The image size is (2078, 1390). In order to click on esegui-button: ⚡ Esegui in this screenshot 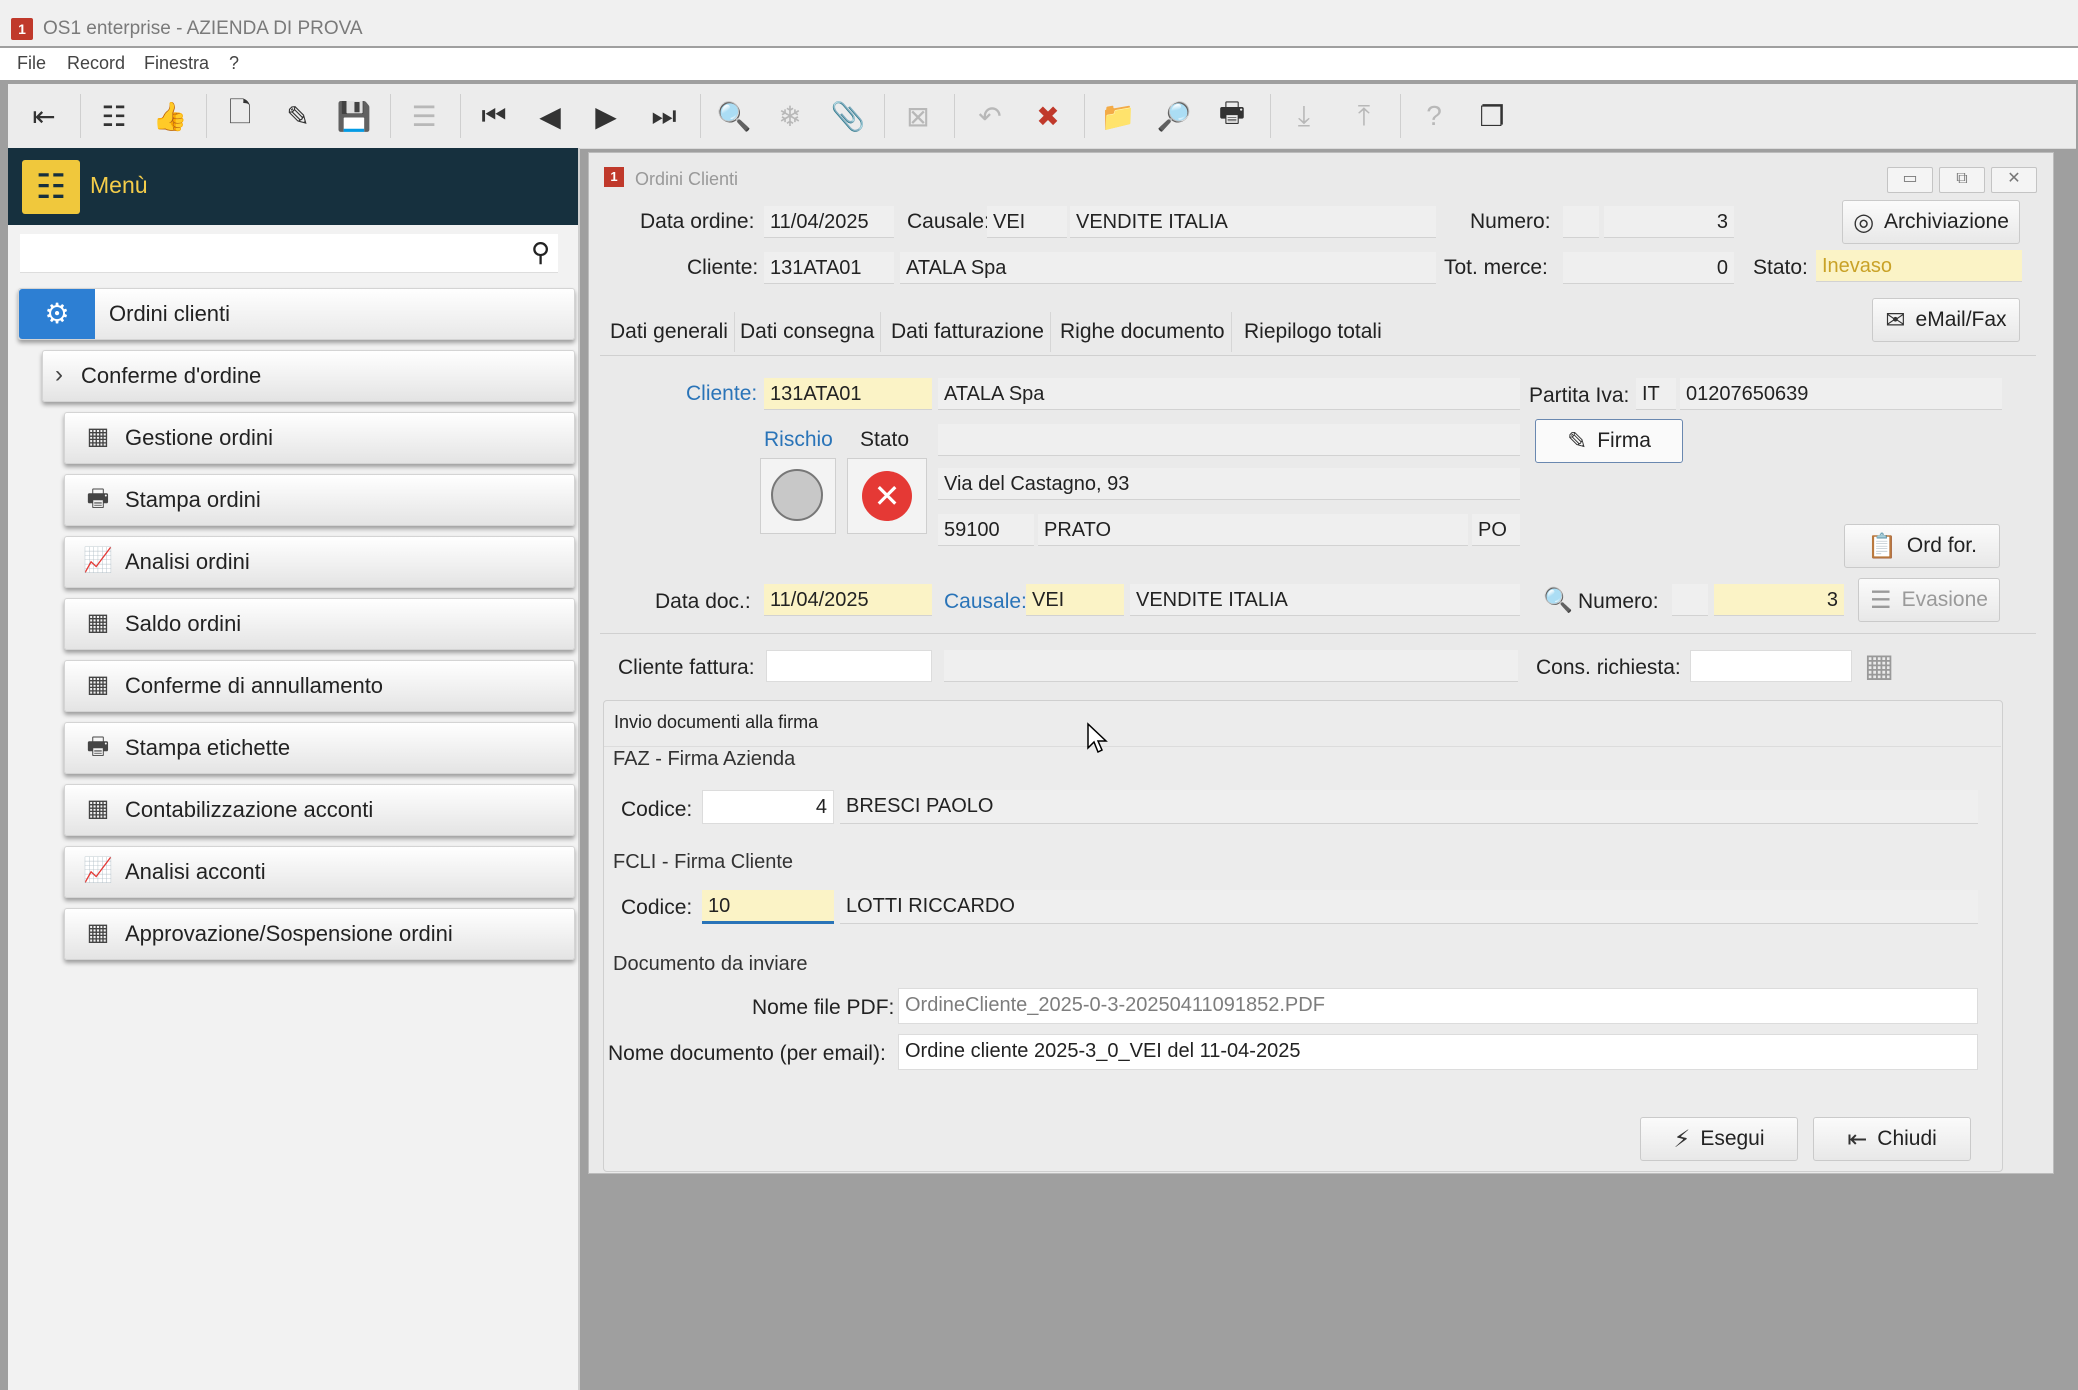, I will do `click(1719, 1139)`.